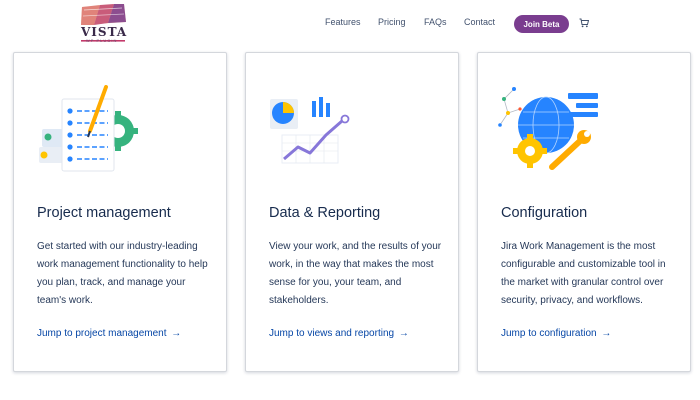  I want to click on jump-to-configuration-link: Jump to configuration →, so click(556, 333).